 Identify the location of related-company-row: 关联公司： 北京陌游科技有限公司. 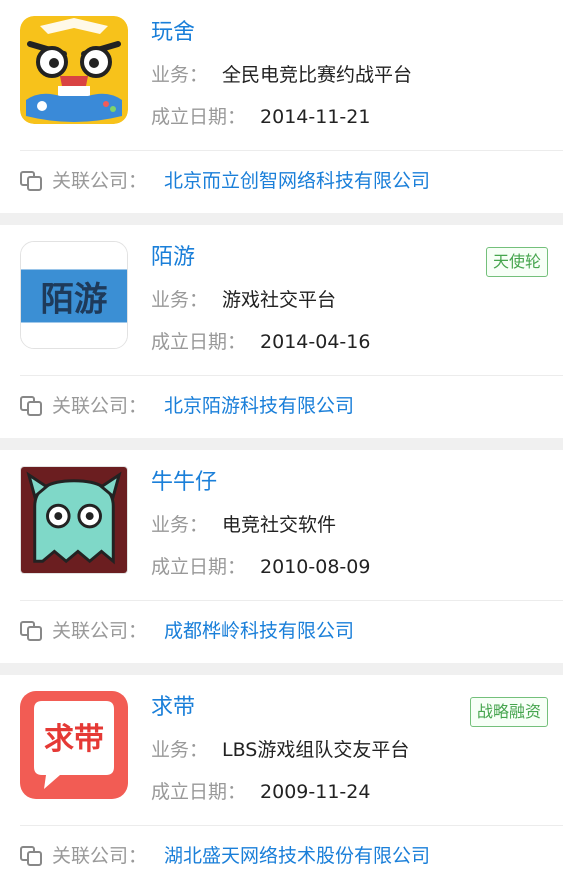
(281, 407).